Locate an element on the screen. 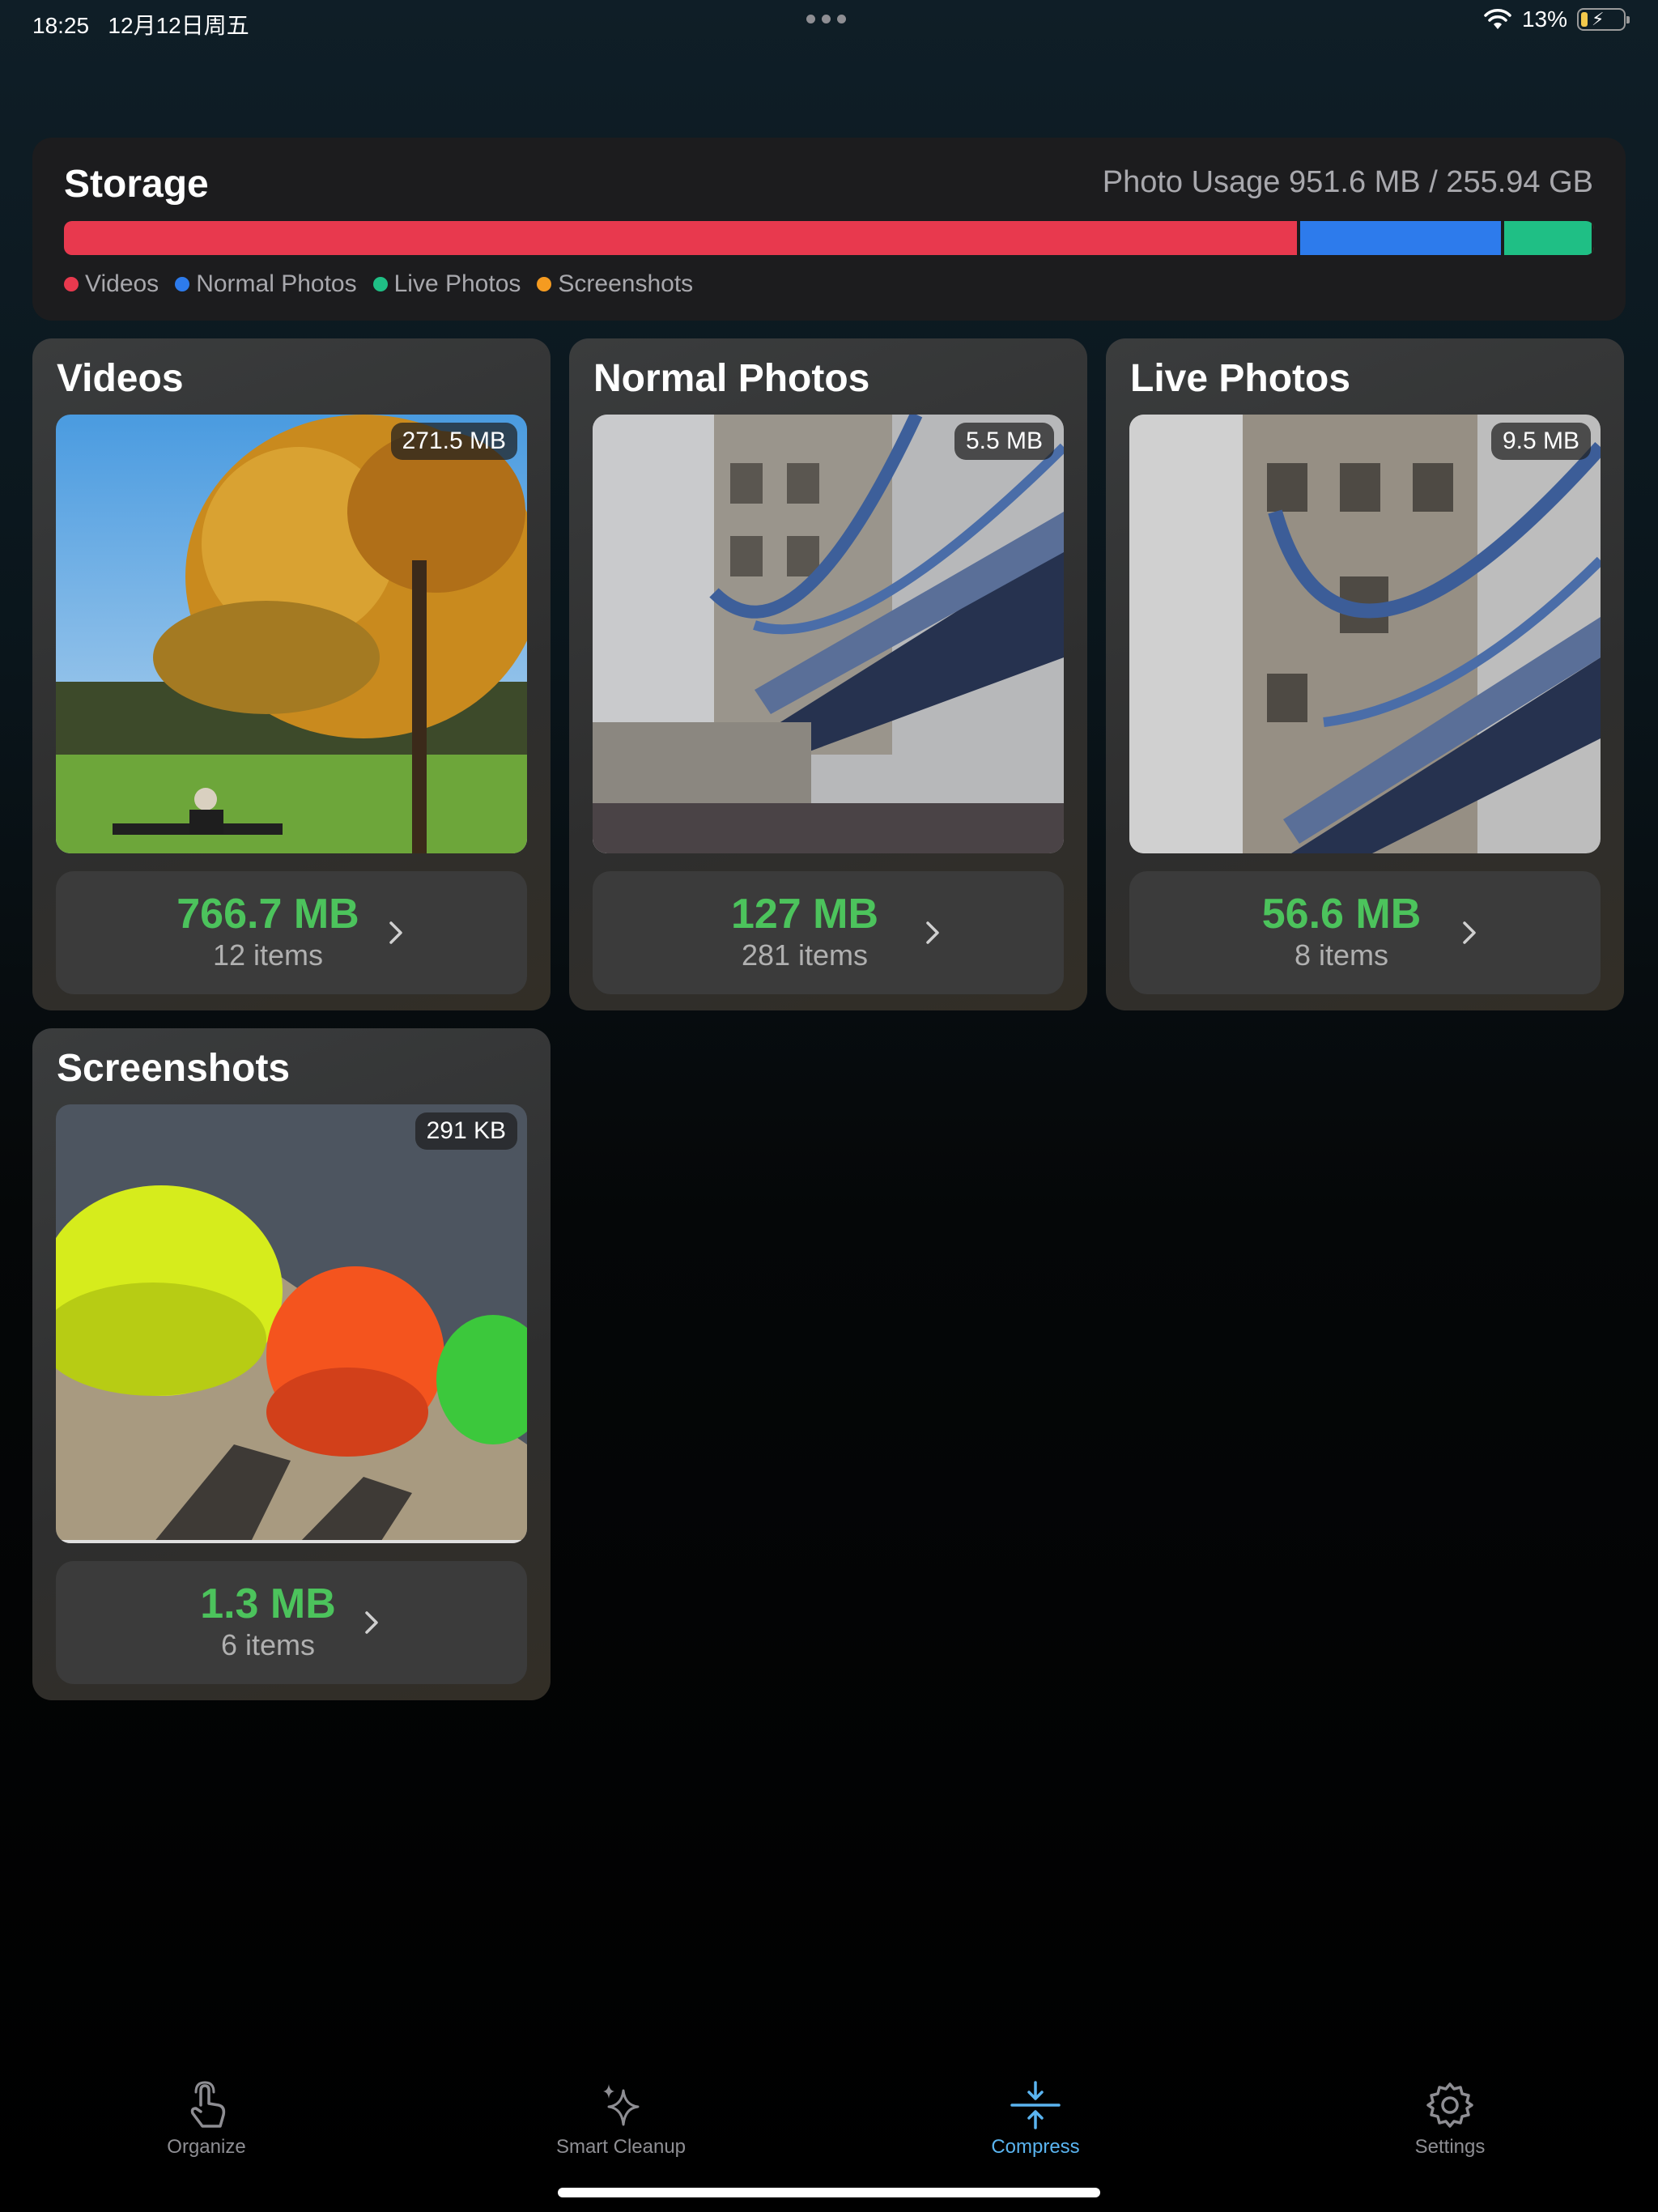 The image size is (1658, 2212). legend-item-live-photos: Live Photos is located at coordinates (446, 284).